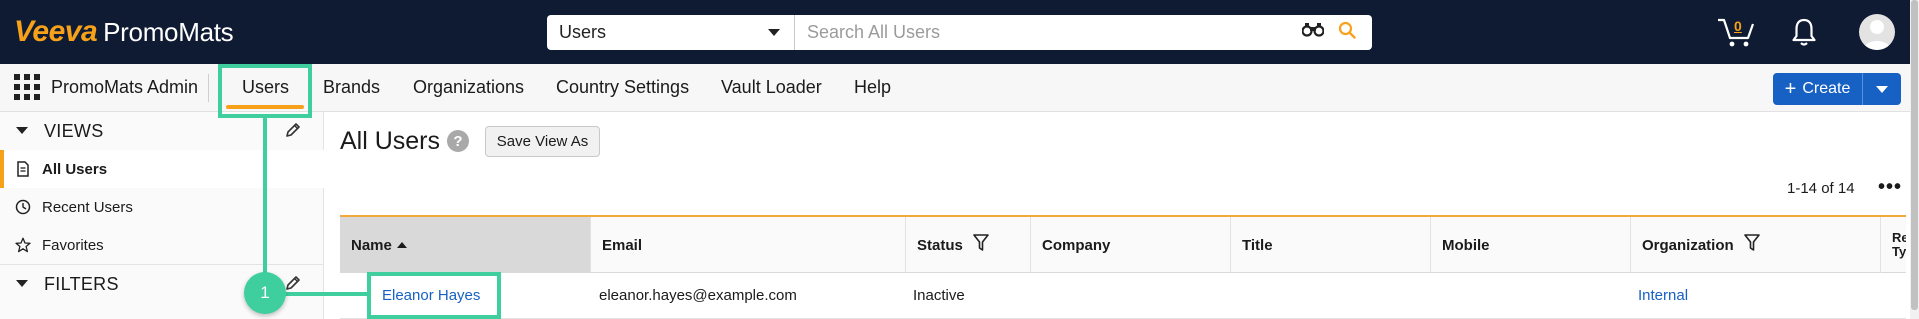  Describe the element at coordinates (23, 245) in the screenshot. I see `star-icon` at that location.